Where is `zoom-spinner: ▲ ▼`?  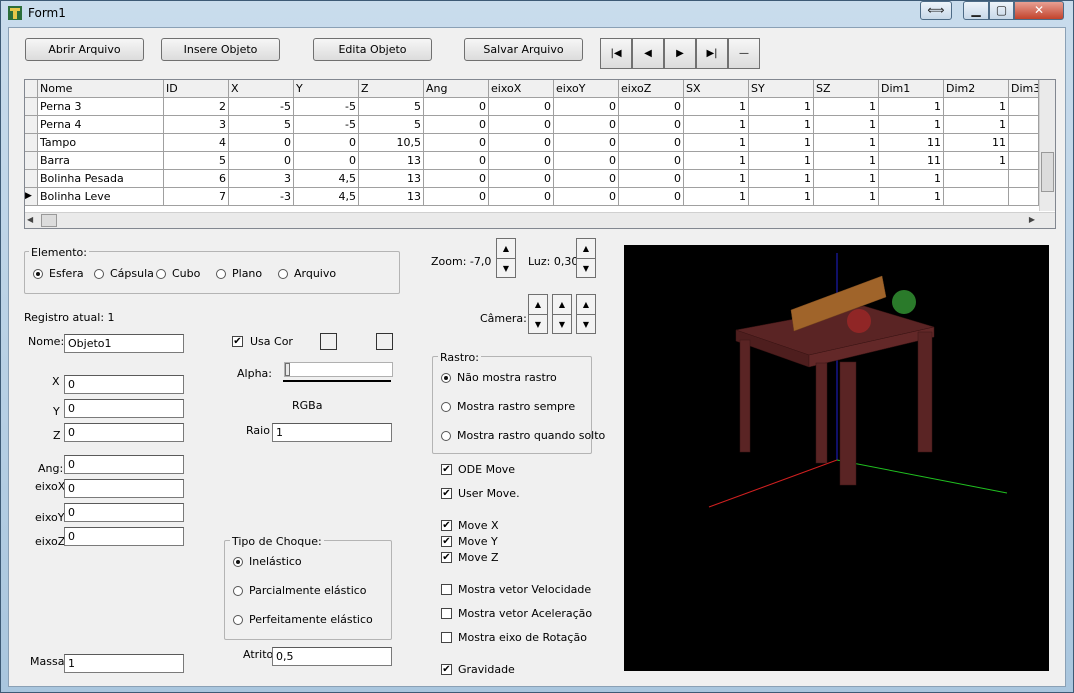
zoom-spinner: ▲ ▼ is located at coordinates (506, 258).